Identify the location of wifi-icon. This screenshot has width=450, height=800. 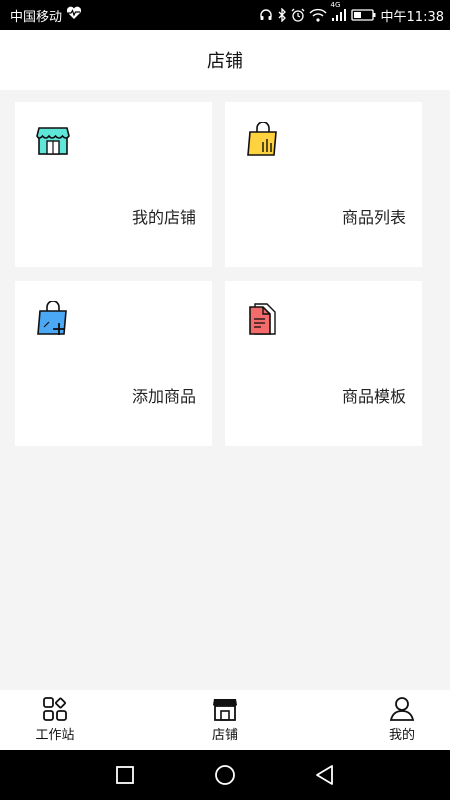
(318, 15).